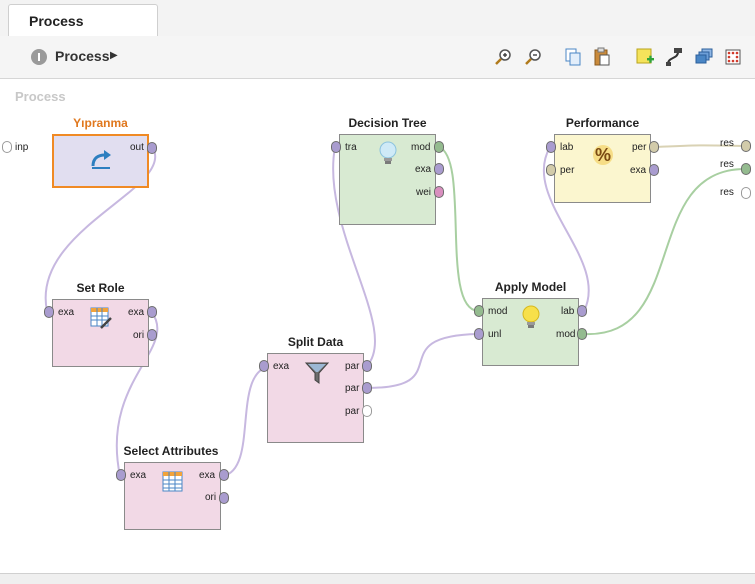 The image size is (755, 584). Describe the element at coordinates (551, 147) in the screenshot. I see `port-performance-in-lab` at that location.